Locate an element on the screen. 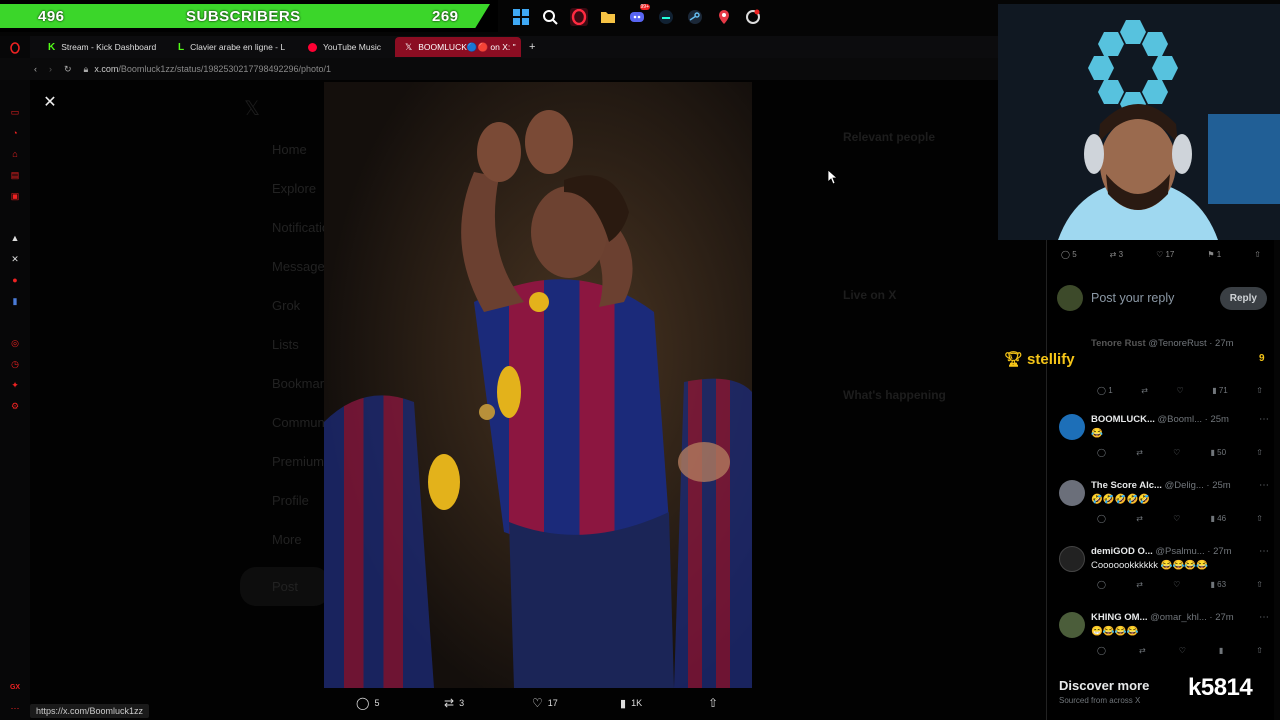  location-icon is located at coordinates (724, 17).